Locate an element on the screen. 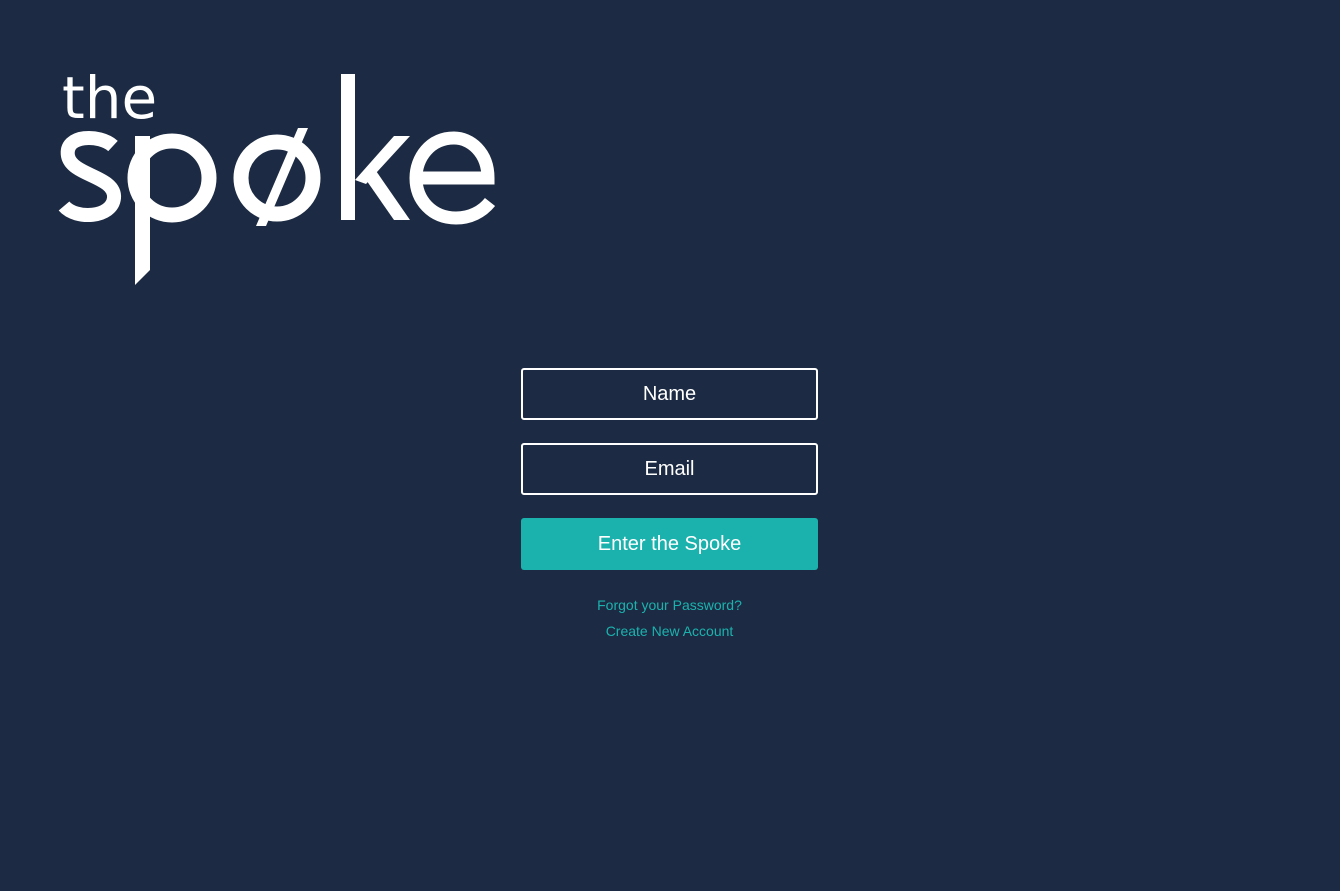 The height and width of the screenshot is (891, 1340). create-account-link: Create New Account is located at coordinates (669, 631).